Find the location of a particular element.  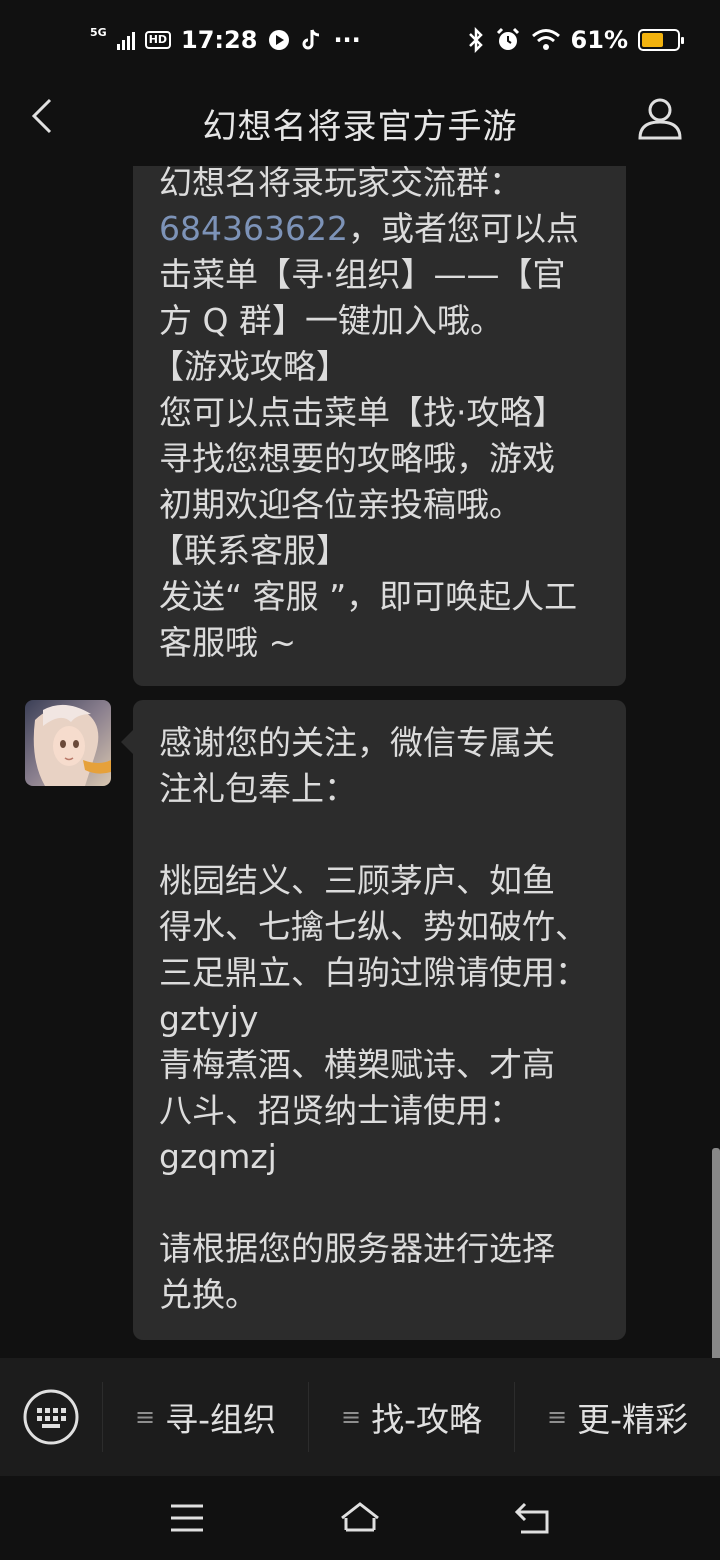

message-line: 【游戏攻略】 is located at coordinates (250, 366).